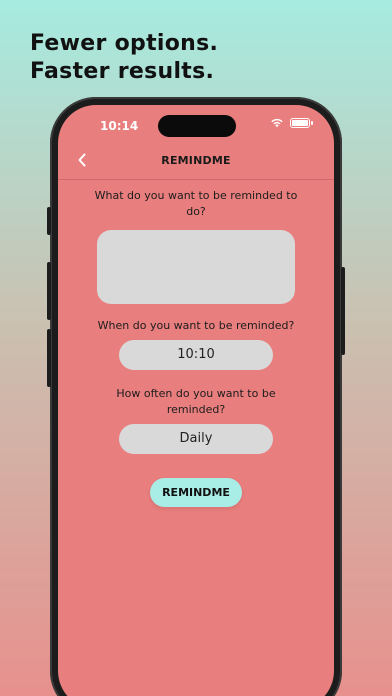  I want to click on status-bar: 10:14, so click(196, 127).